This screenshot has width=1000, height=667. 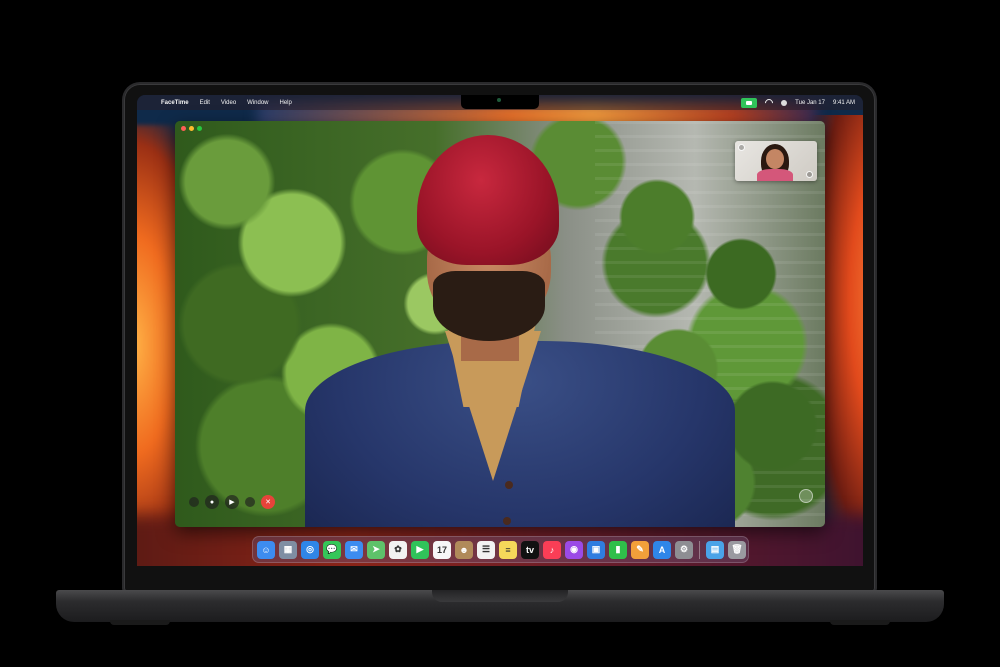 I want to click on facetime-glyph: ▶, so click(x=420, y=549).